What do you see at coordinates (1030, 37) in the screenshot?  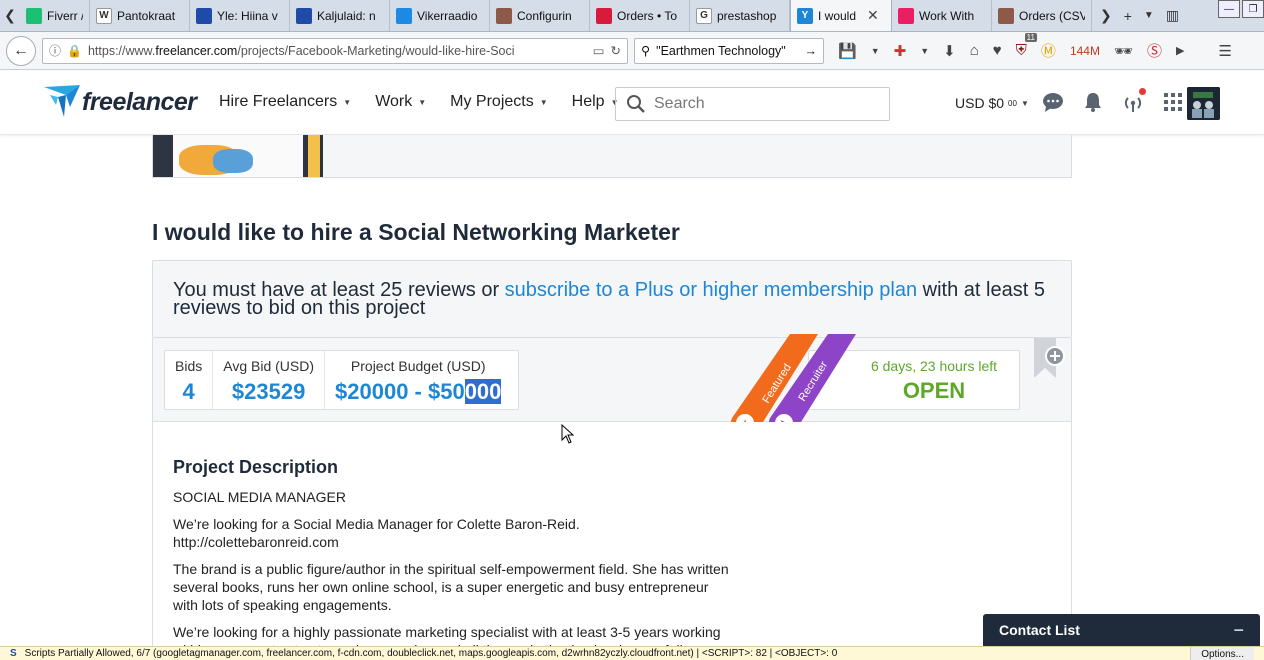 I see `ublock-count: 11` at bounding box center [1030, 37].